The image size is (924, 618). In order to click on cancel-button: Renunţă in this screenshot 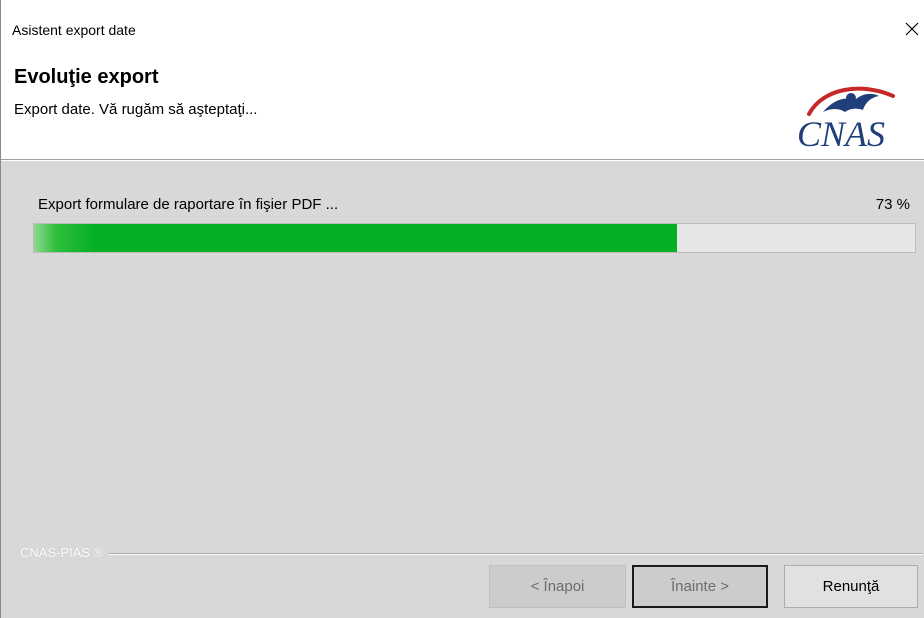, I will do `click(851, 586)`.